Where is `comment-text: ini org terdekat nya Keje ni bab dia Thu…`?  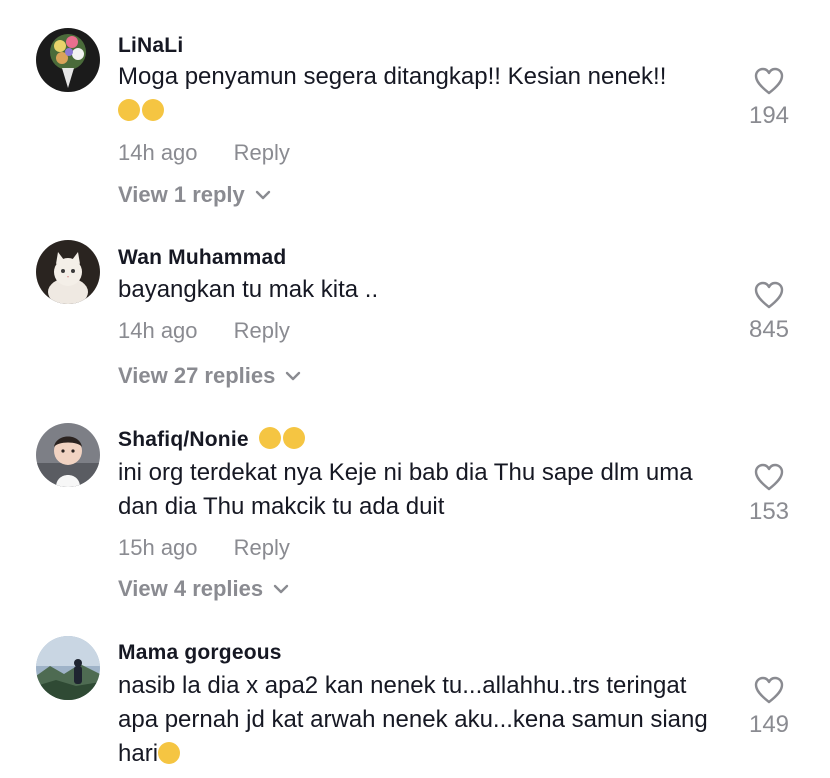
comment-text: ini org terdekat nya Keje ni bab dia Thu… is located at coordinates (423, 490).